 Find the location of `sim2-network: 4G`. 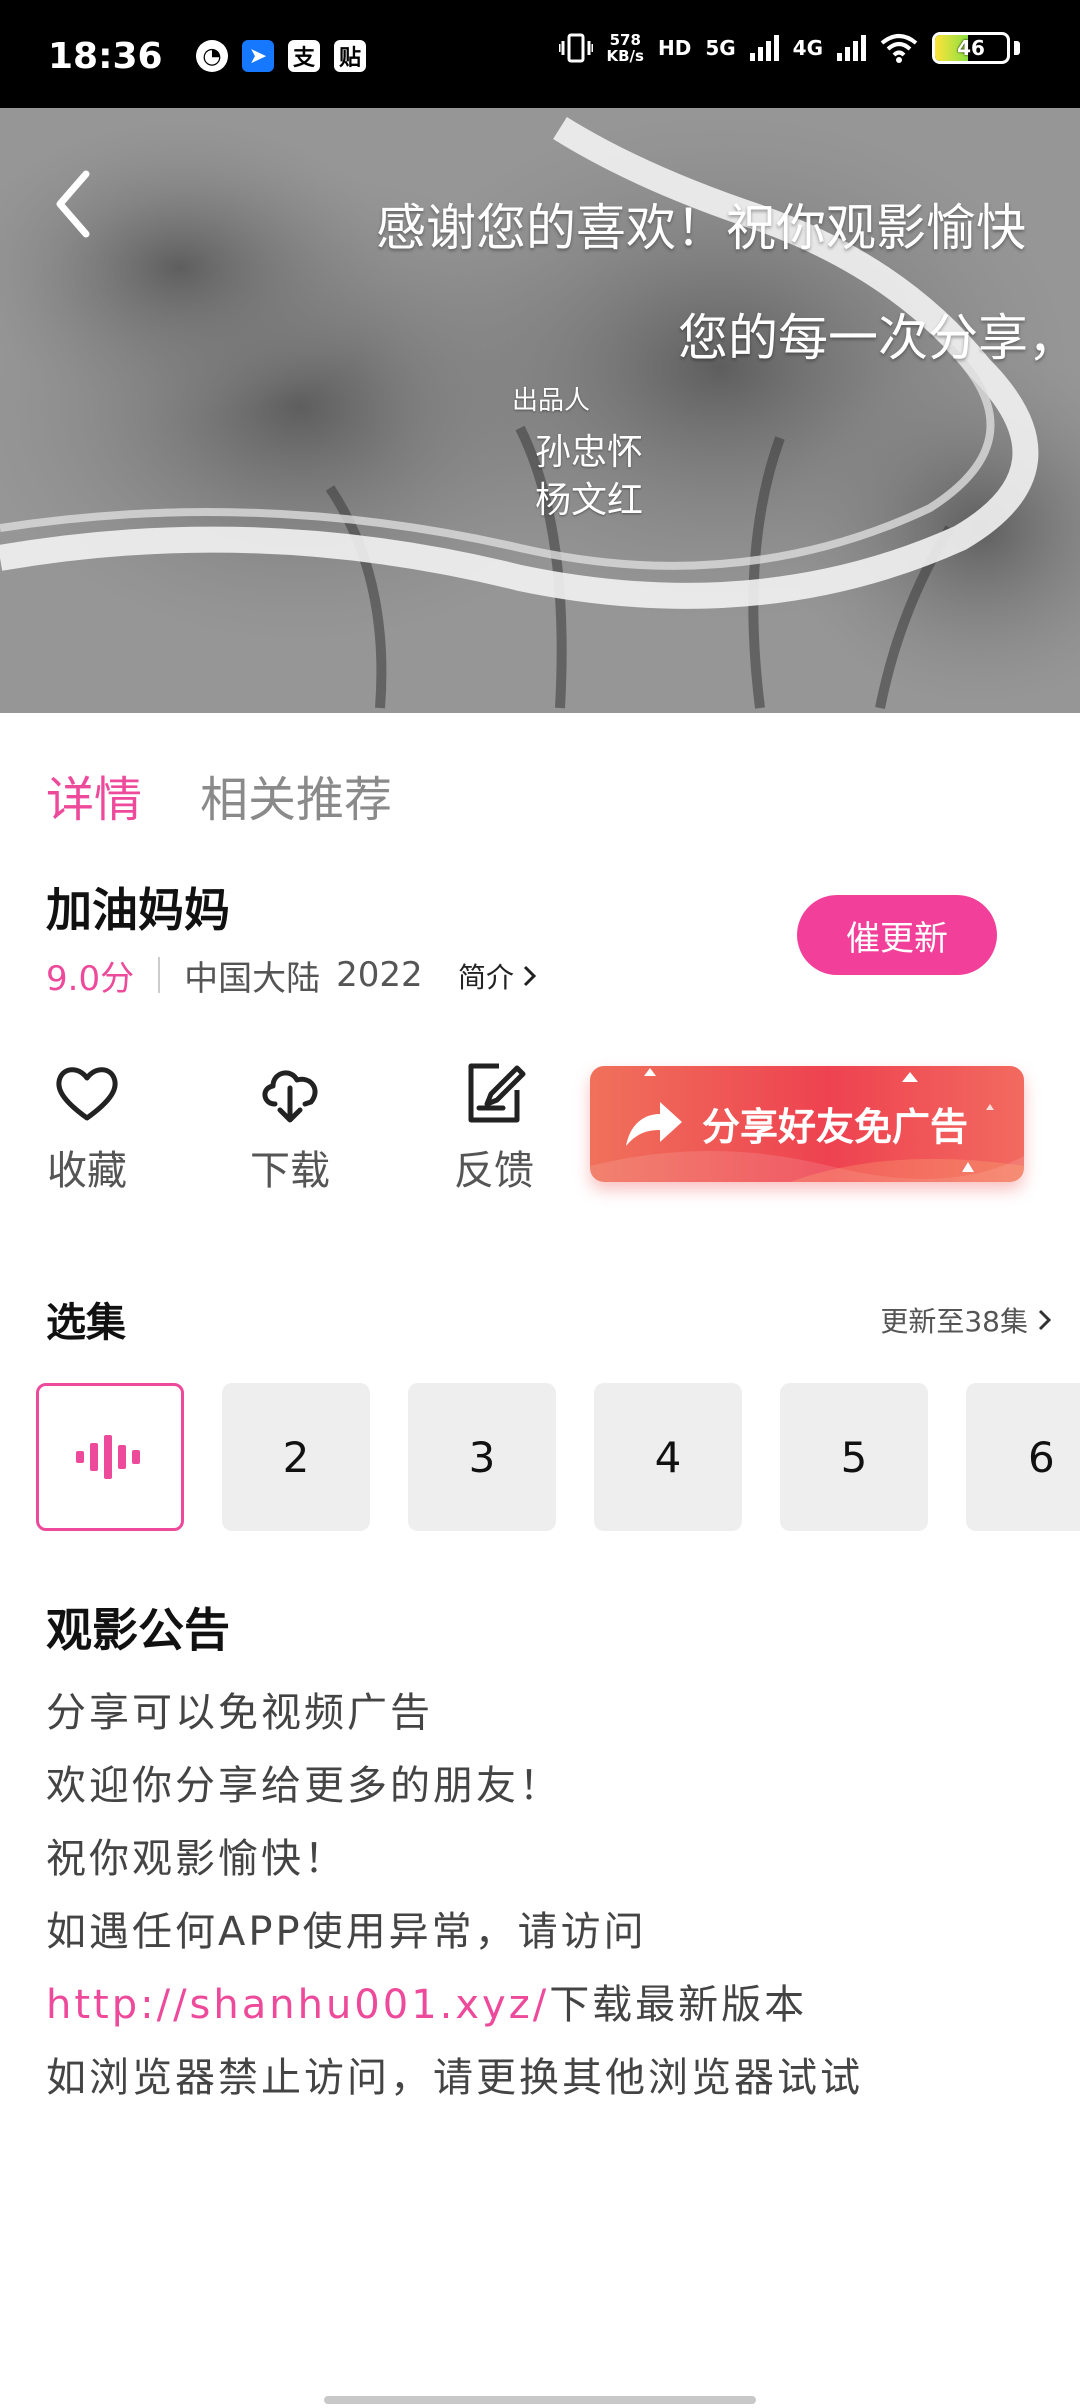

sim2-network: 4G is located at coordinates (807, 48).